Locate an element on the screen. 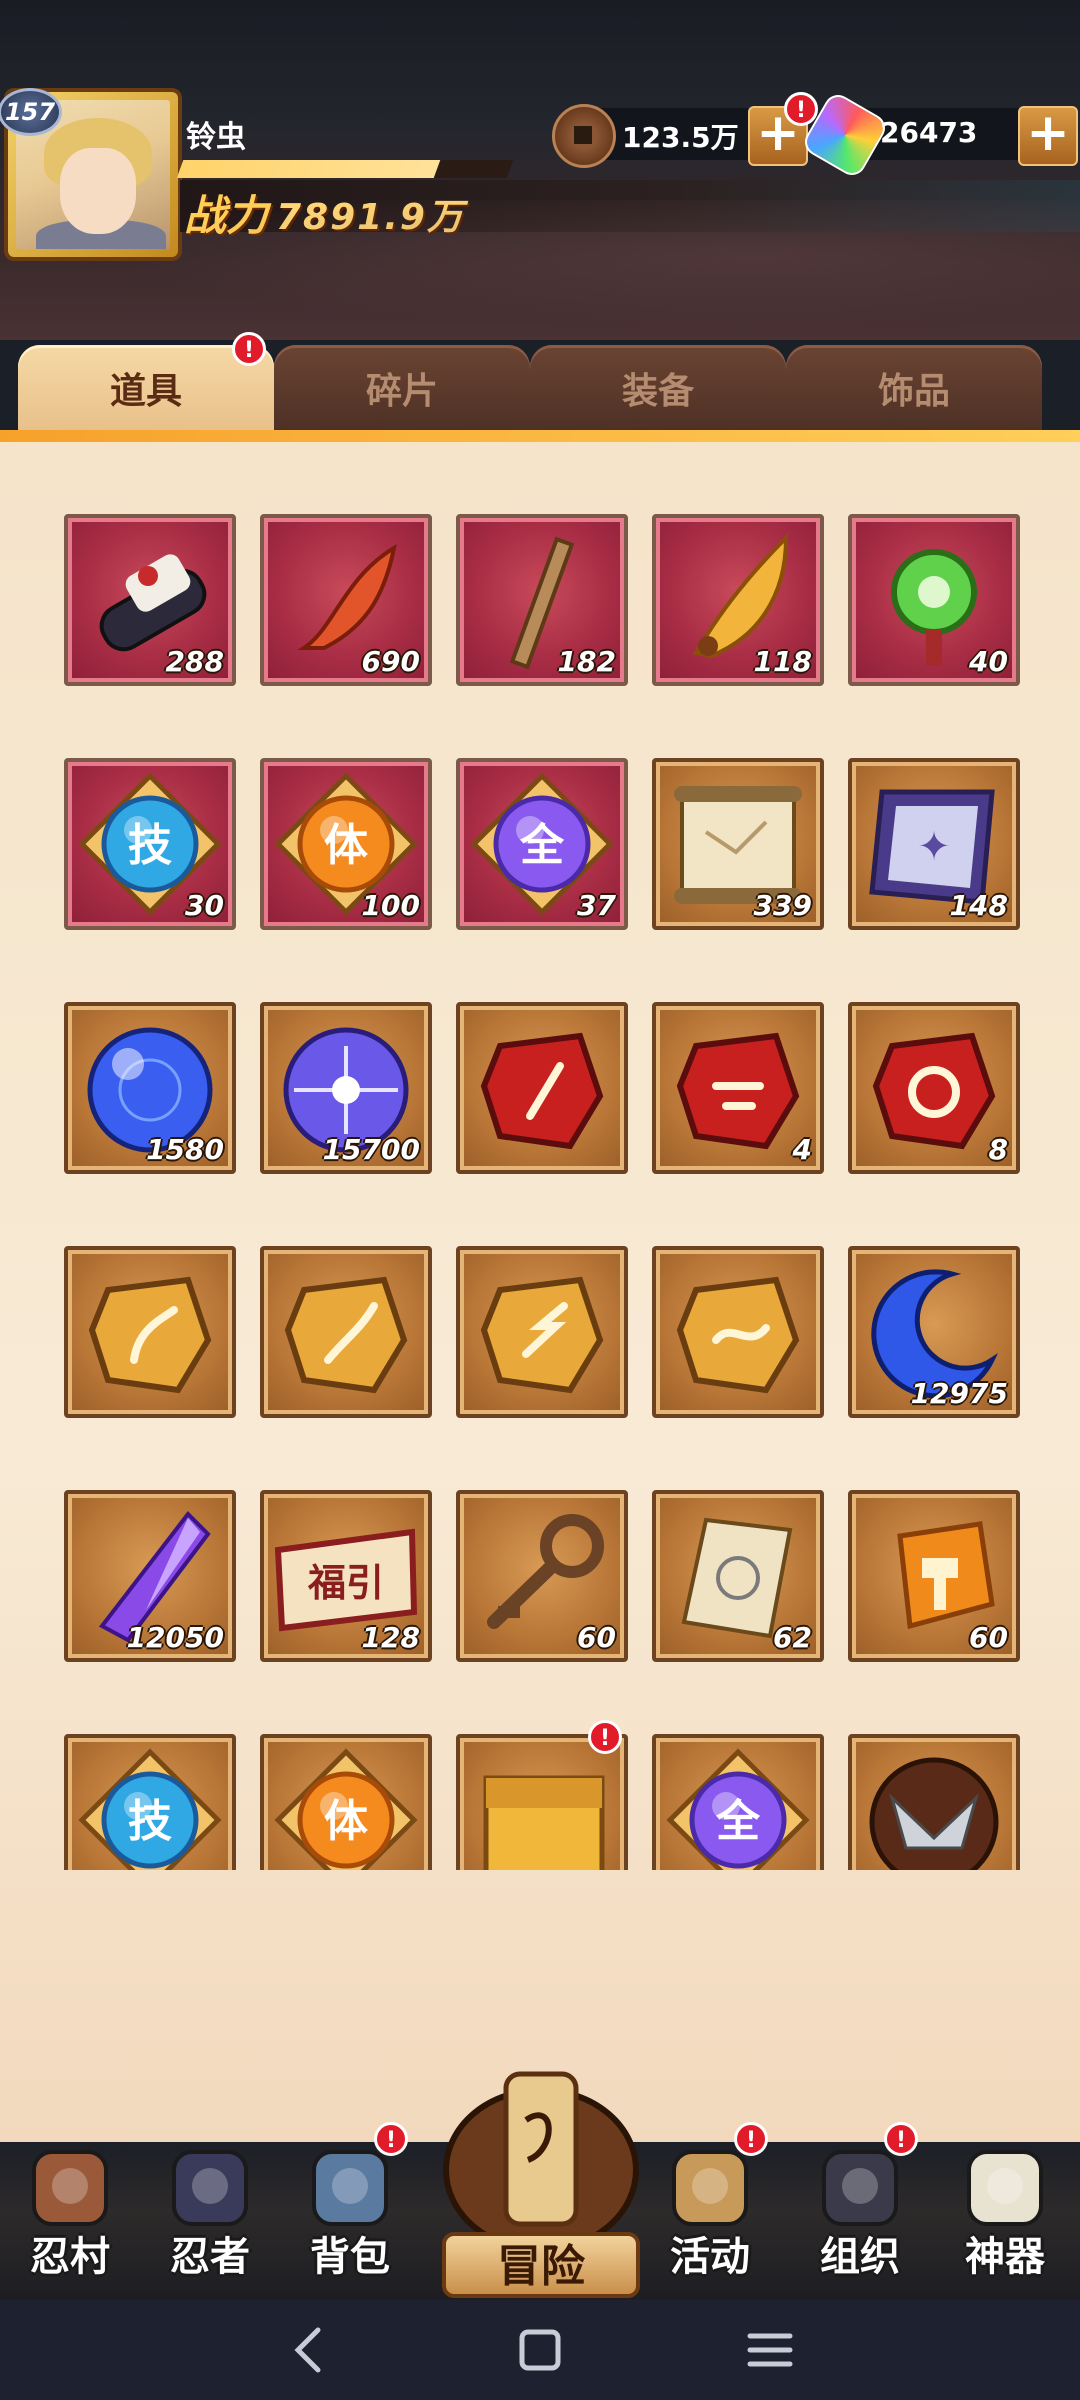 The height and width of the screenshot is (2400, 1080). item-slot: 12050 is located at coordinates (150, 1576).